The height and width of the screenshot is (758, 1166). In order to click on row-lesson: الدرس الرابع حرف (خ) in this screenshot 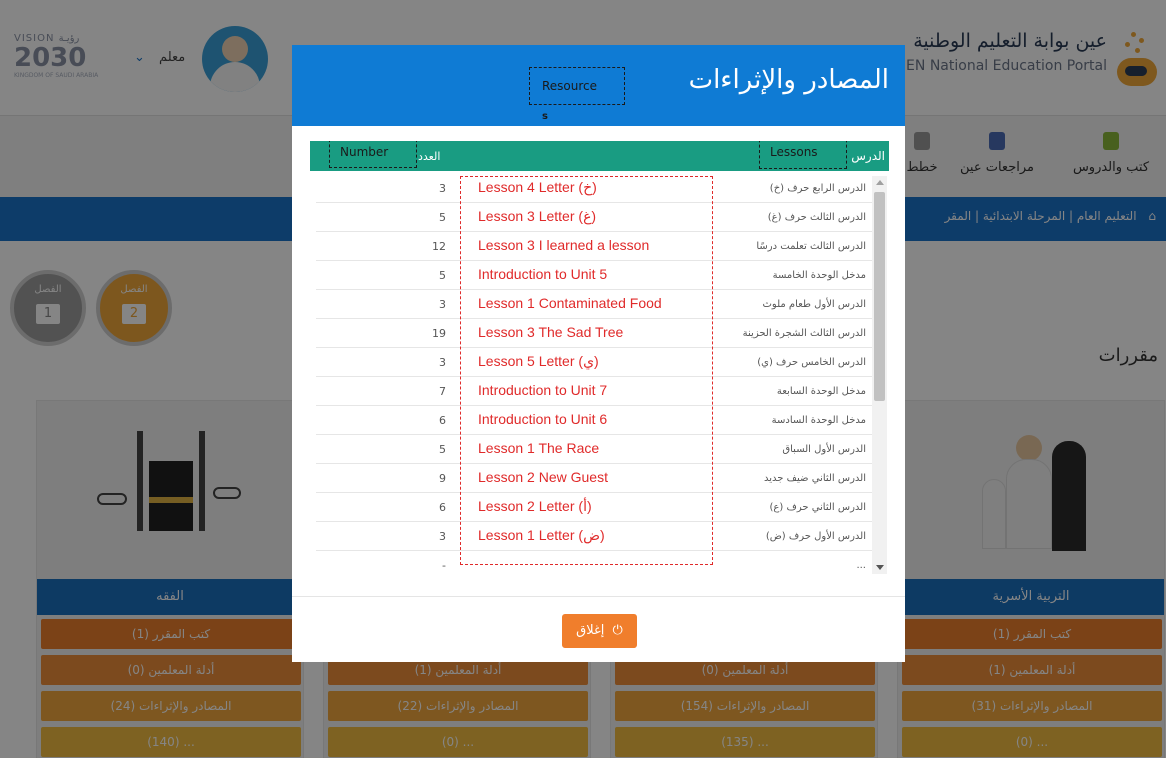, I will do `click(818, 188)`.